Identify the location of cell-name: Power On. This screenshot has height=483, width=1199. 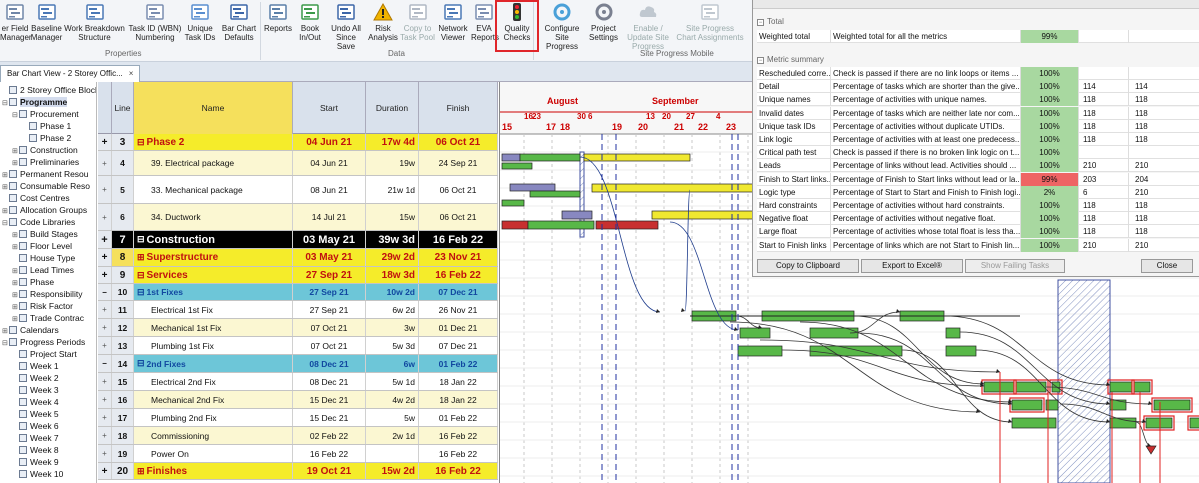
(213, 453).